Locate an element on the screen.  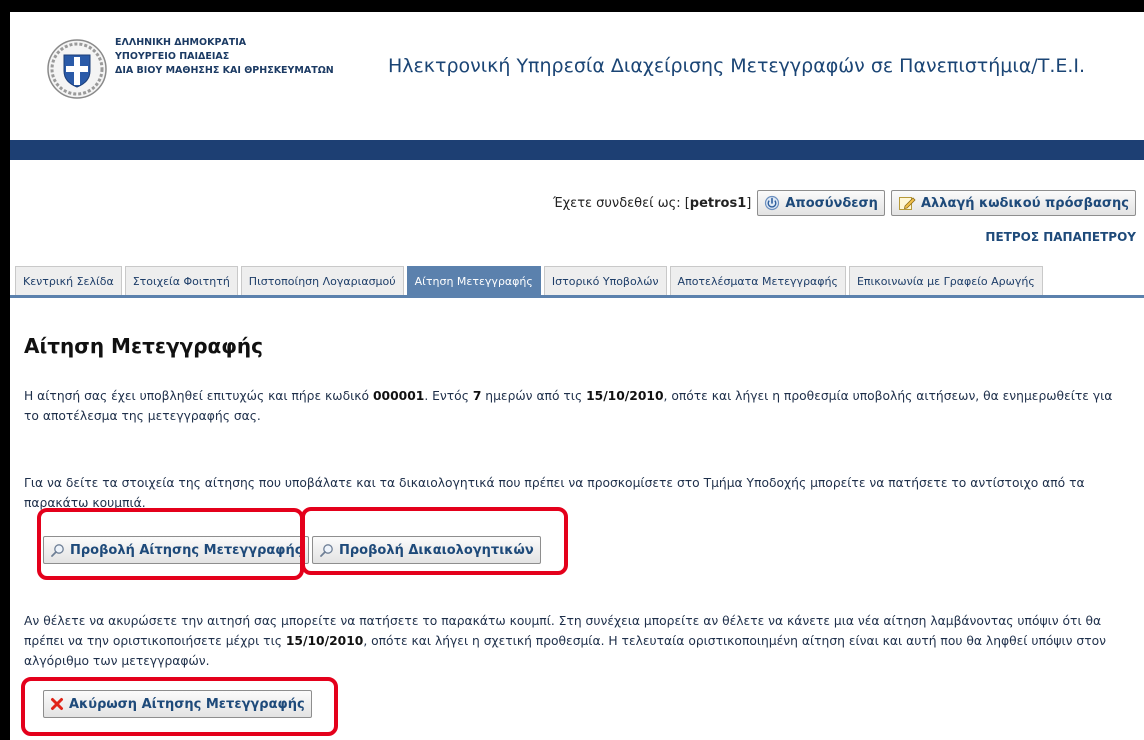
main-content: Αίτηση Μετεγγραφής is located at coordinates (579, 346).